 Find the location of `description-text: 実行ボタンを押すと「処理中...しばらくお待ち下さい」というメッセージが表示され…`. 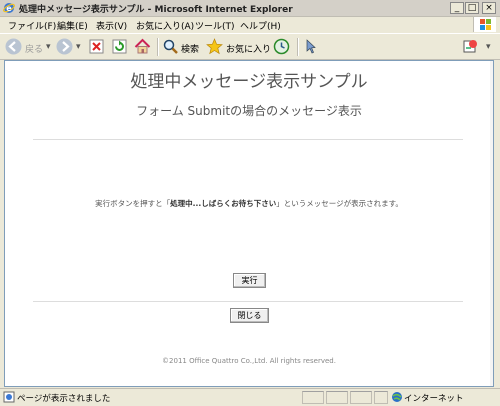

description-text: 実行ボタンを押すと「処理中...しばらくお待ち下さい」というメッセージが表示され… is located at coordinates (249, 203).